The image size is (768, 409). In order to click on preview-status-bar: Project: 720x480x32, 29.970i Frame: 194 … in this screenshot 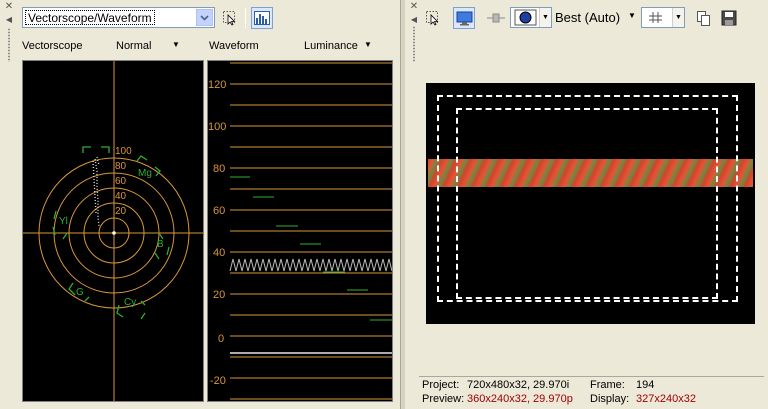, I will do `click(591, 392)`.